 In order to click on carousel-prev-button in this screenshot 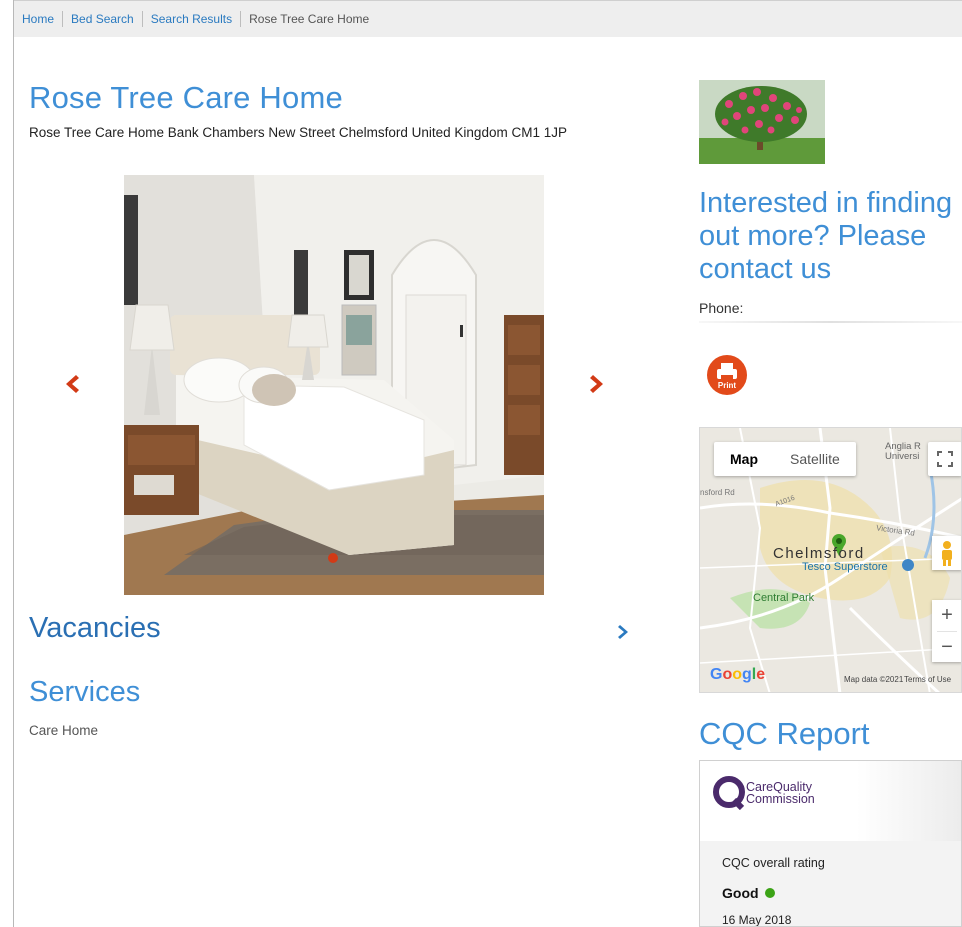, I will do `click(72, 384)`.